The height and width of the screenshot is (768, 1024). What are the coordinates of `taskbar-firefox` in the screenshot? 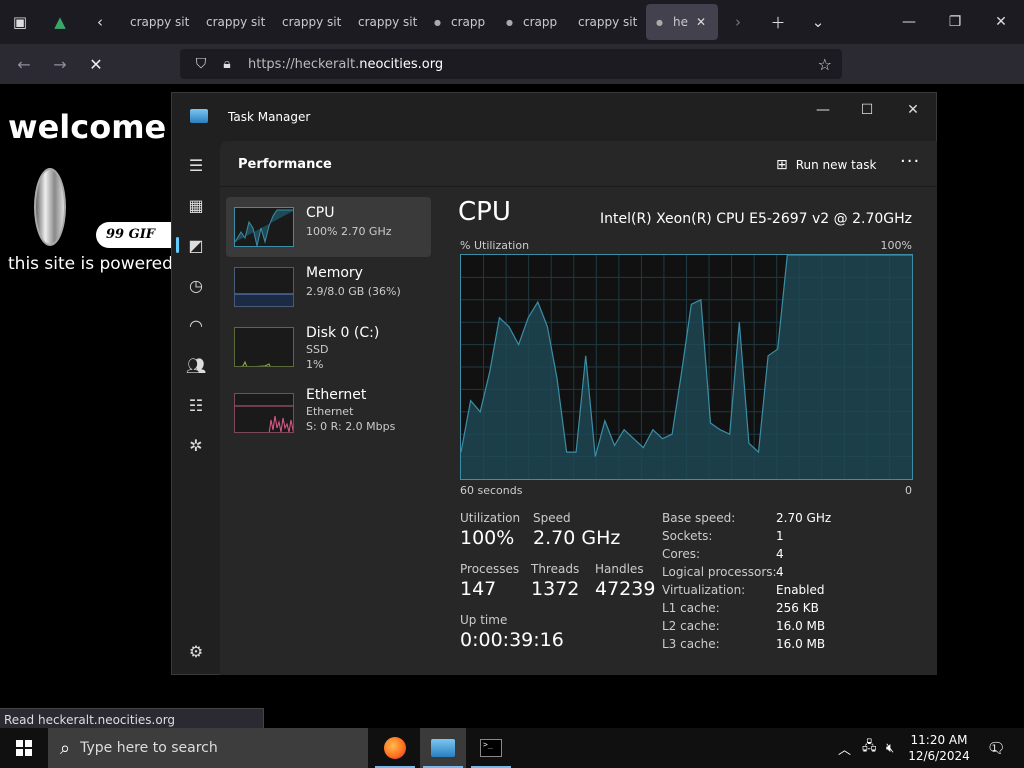 It's located at (395, 748).